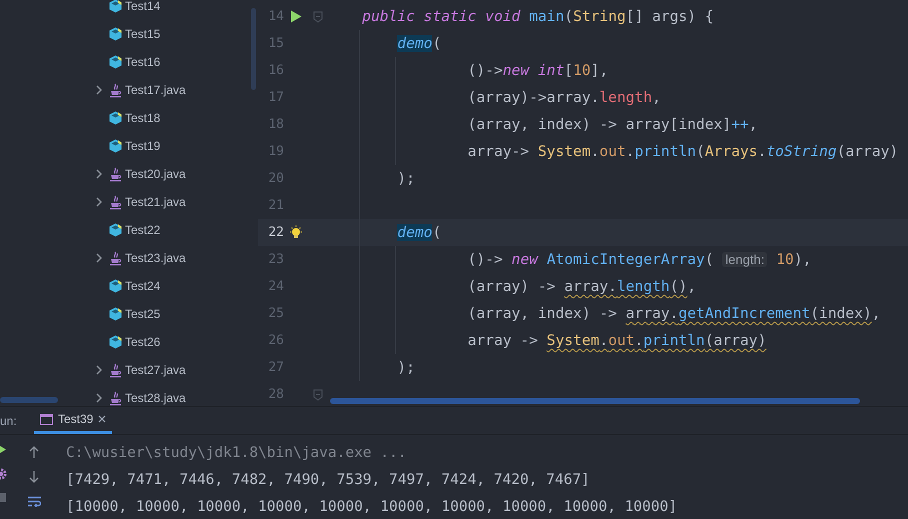 Image resolution: width=908 pixels, height=519 pixels. What do you see at coordinates (275, 286) in the screenshot?
I see `line-number: 24` at bounding box center [275, 286].